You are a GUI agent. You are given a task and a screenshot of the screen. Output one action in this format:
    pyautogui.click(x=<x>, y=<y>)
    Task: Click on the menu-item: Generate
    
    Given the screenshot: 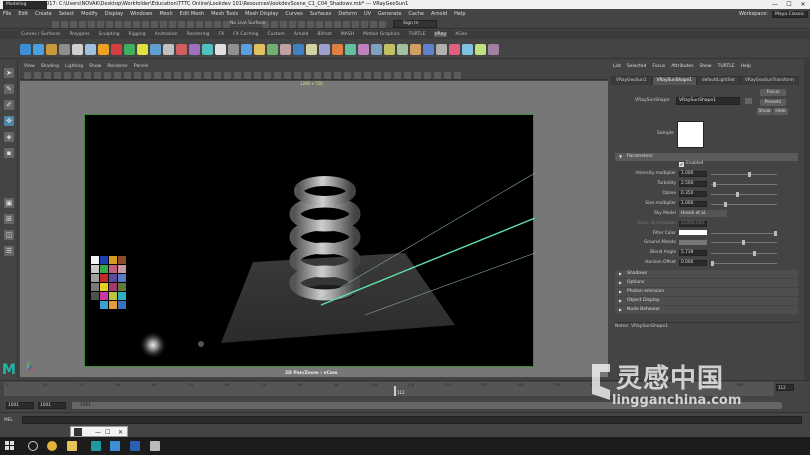 What is the action you would take?
    pyautogui.click(x=389, y=14)
    